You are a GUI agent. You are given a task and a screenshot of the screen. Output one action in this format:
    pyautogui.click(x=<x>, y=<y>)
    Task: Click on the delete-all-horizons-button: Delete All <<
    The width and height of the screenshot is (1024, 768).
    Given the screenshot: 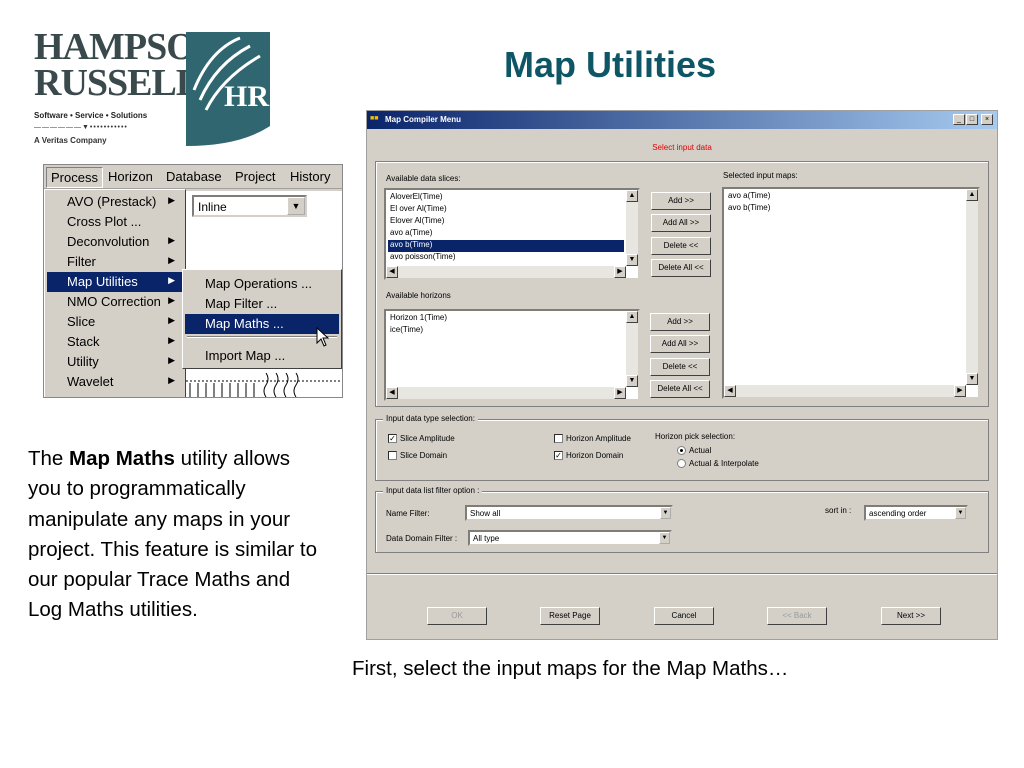 What is the action you would take?
    pyautogui.click(x=680, y=389)
    